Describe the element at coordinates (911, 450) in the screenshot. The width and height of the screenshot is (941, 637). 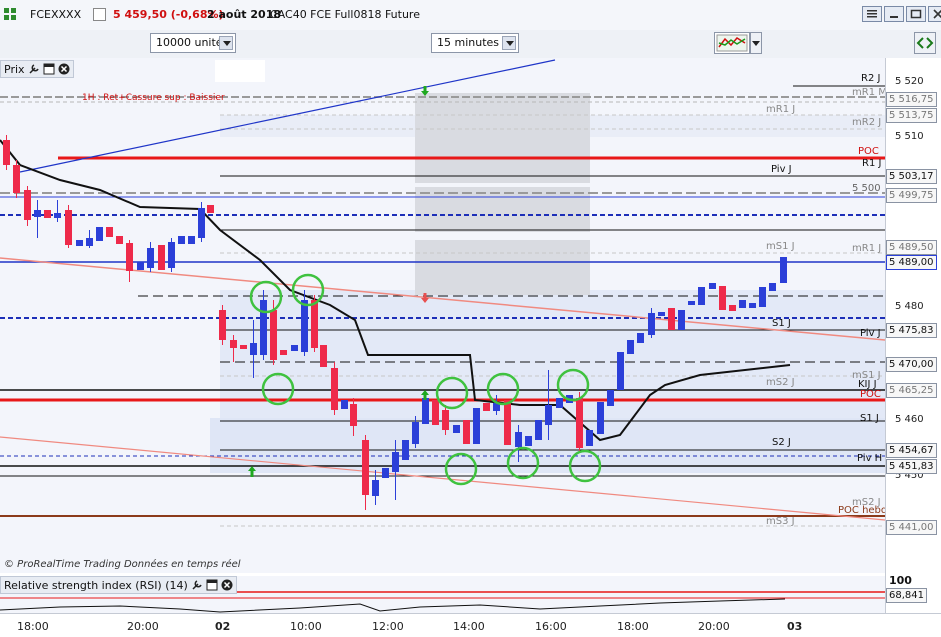
I see `price-tag: 5 454,67` at that location.